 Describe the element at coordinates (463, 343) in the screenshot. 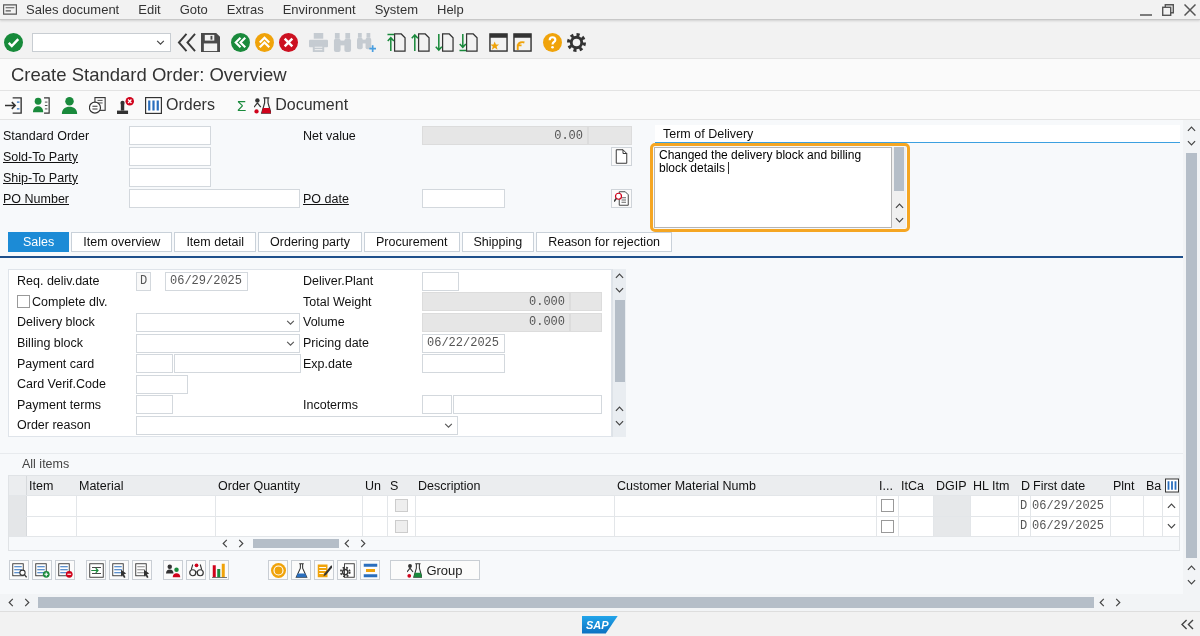

I see `input-field: 06/22/2025` at that location.